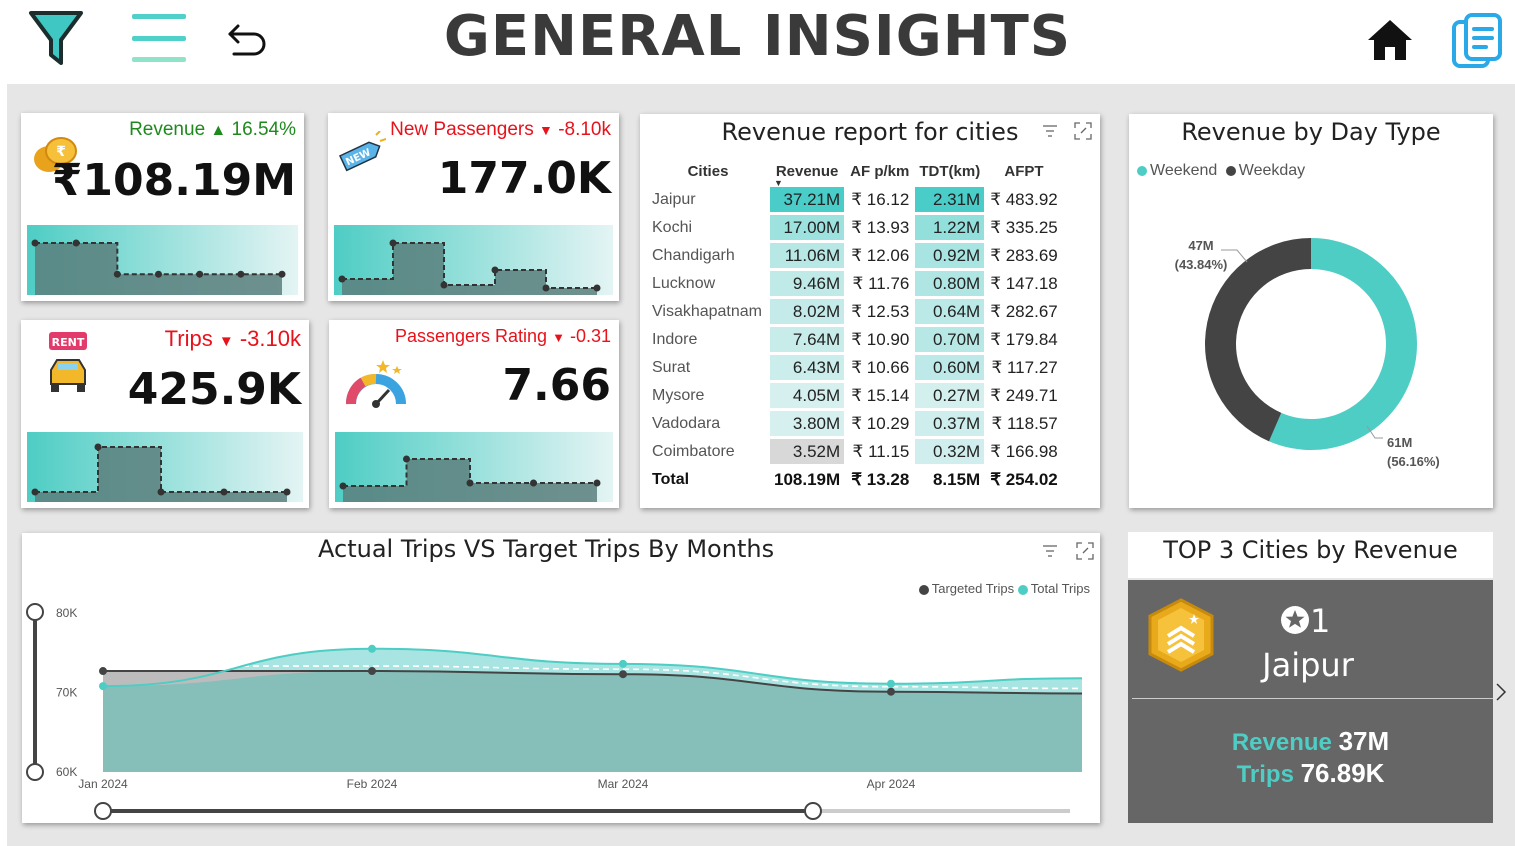  Describe the element at coordinates (1024, 227) in the screenshot. I see `value-cell: ₹ 335.25` at that location.